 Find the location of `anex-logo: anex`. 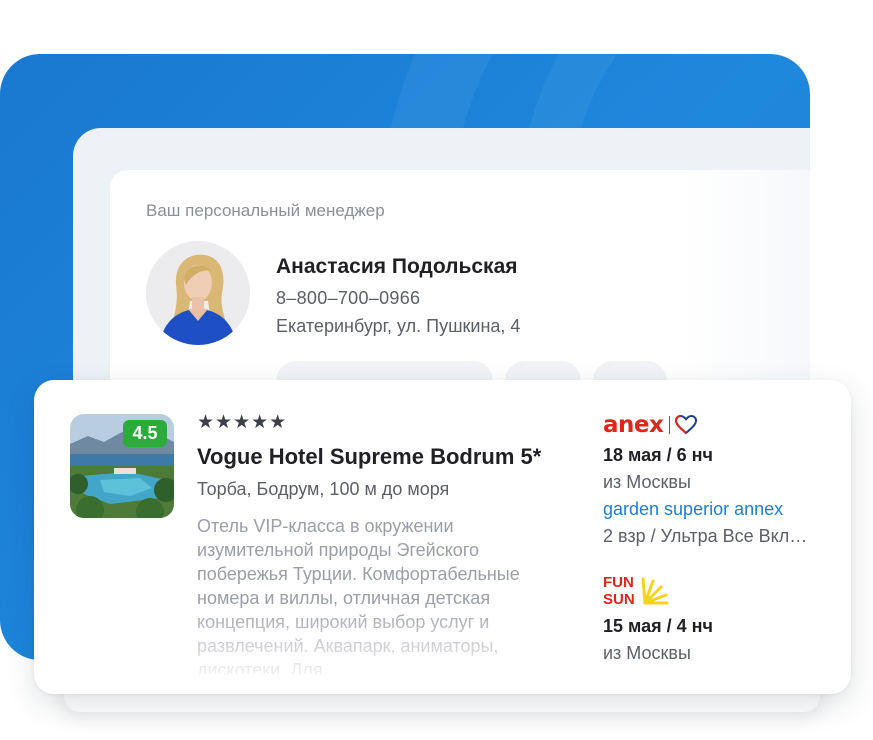

anex-logo: anex is located at coordinates (650, 425).